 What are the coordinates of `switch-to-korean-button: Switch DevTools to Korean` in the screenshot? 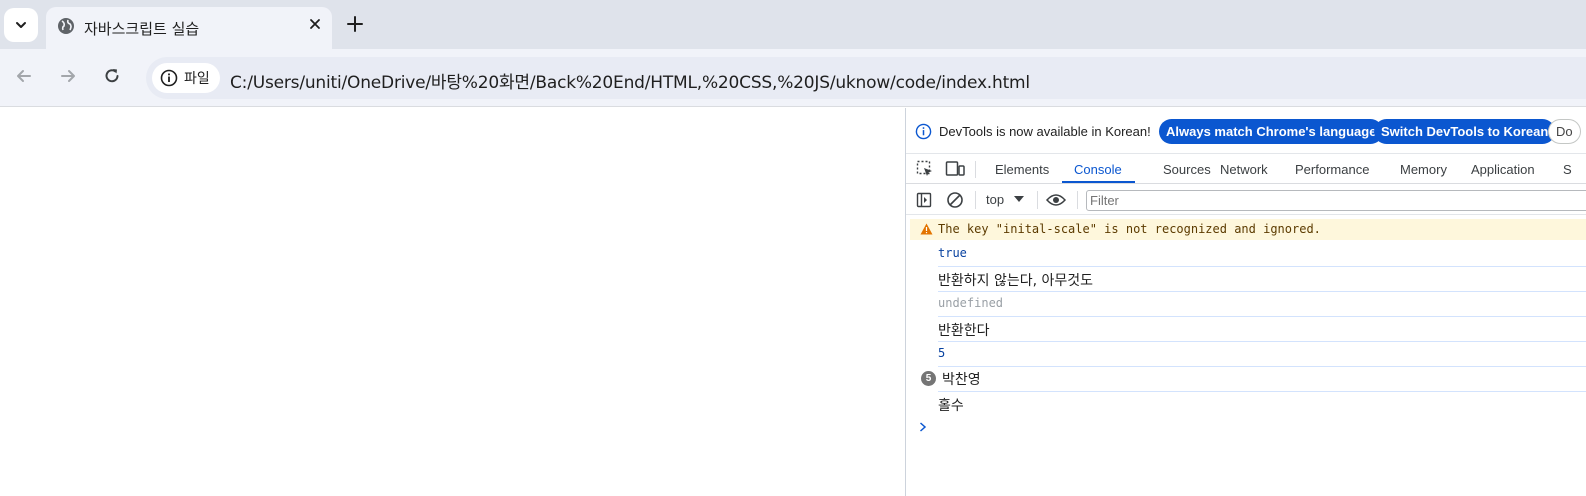 It's located at (1465, 131).